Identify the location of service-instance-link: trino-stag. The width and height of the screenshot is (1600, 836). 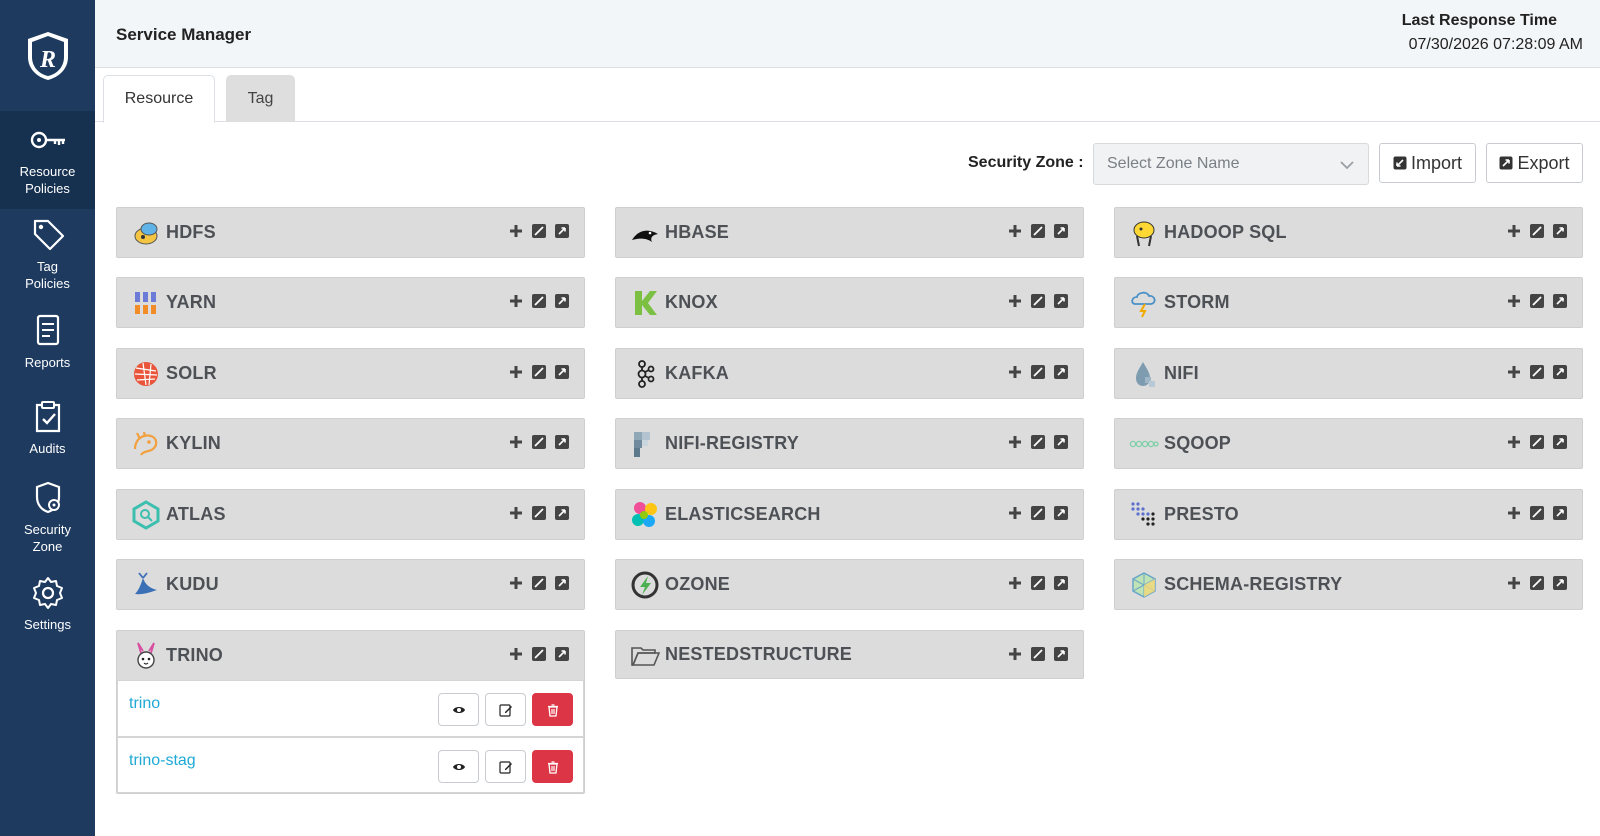
(162, 761).